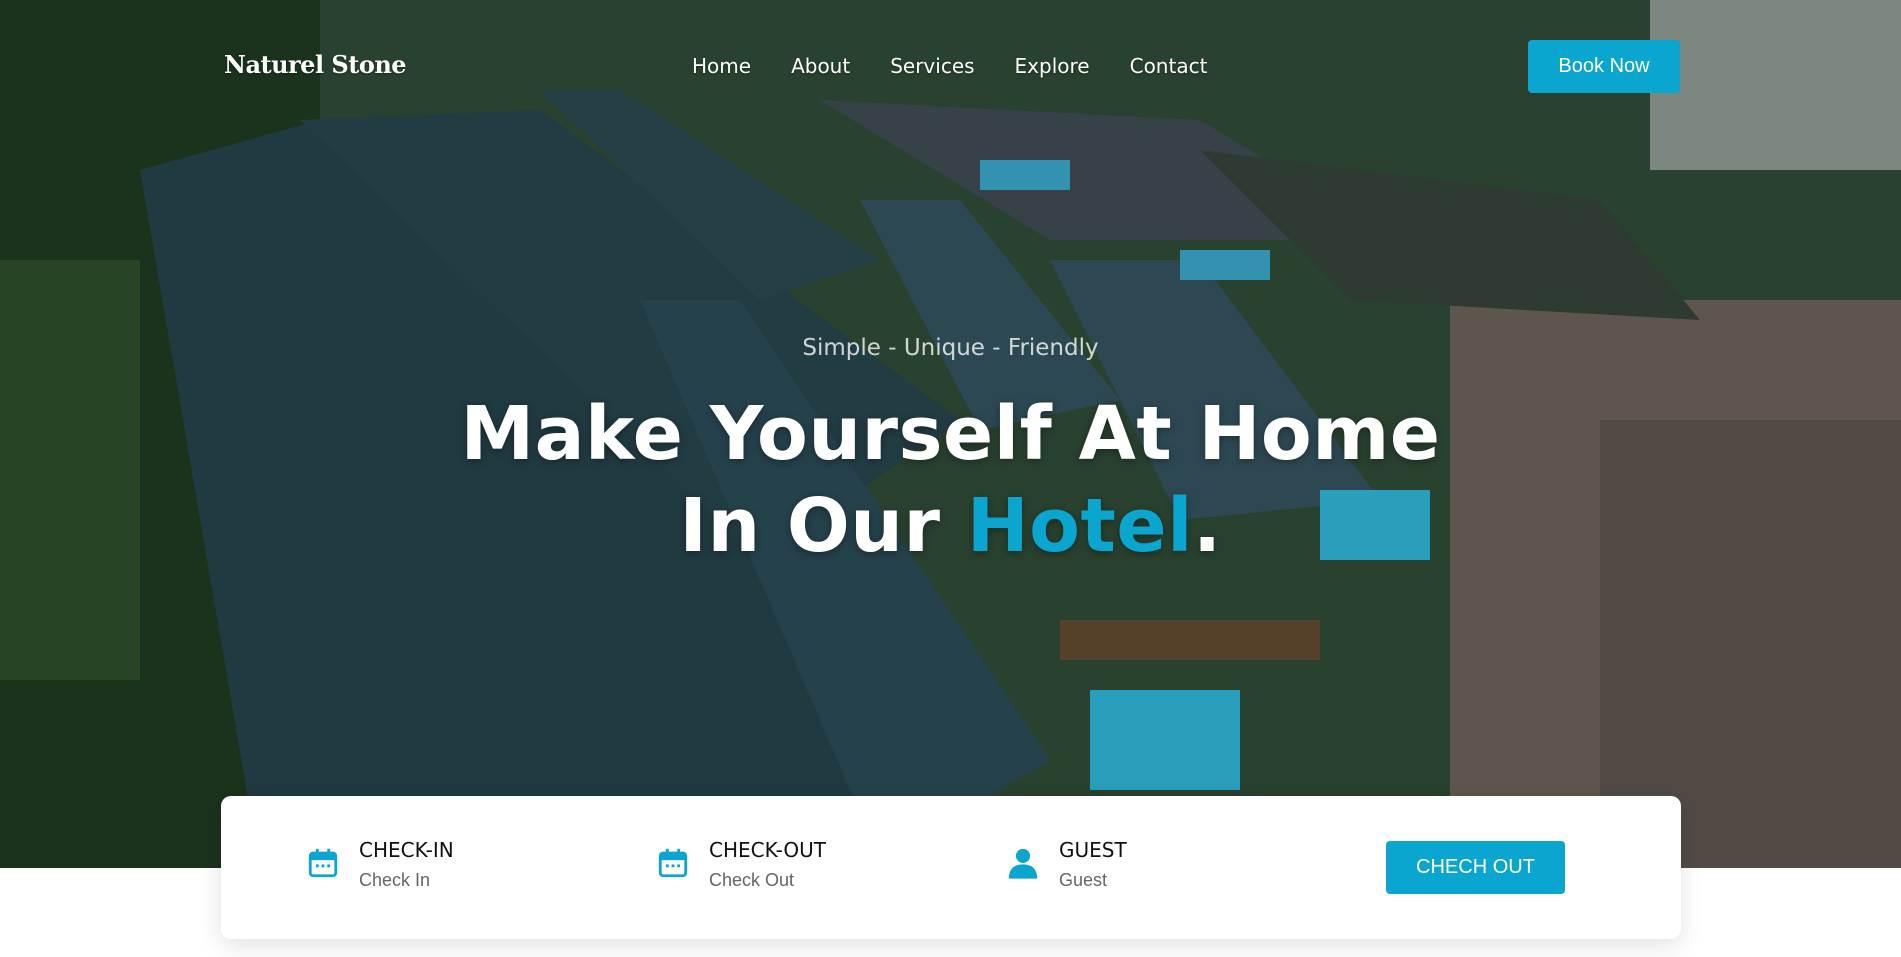 The width and height of the screenshot is (1901, 957). Describe the element at coordinates (394, 880) in the screenshot. I see `checkin-input: Check In` at that location.